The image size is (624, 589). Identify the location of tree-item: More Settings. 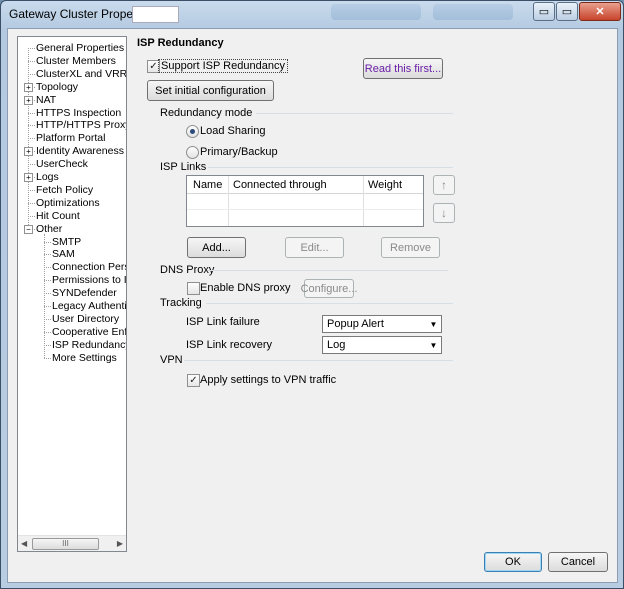
(84, 358).